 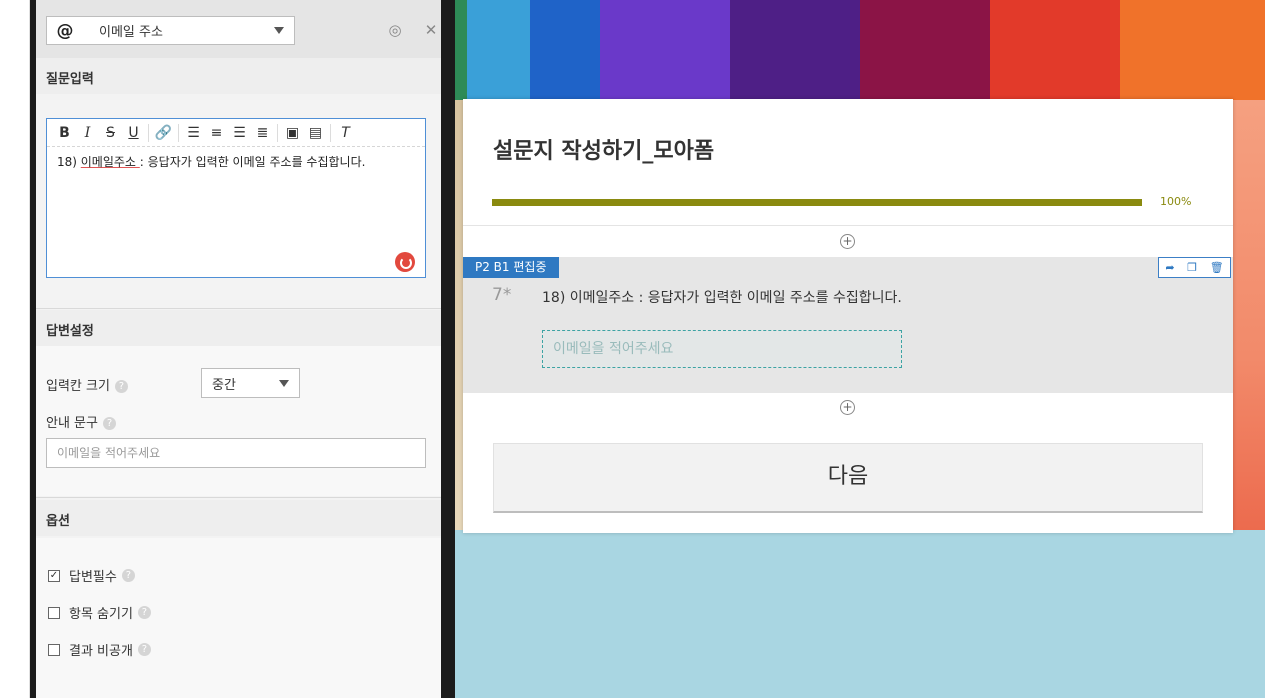 I want to click on editor-text-rest: : 응답자가 입력한 이메일 주소를 수집합니다., so click(x=252, y=162).